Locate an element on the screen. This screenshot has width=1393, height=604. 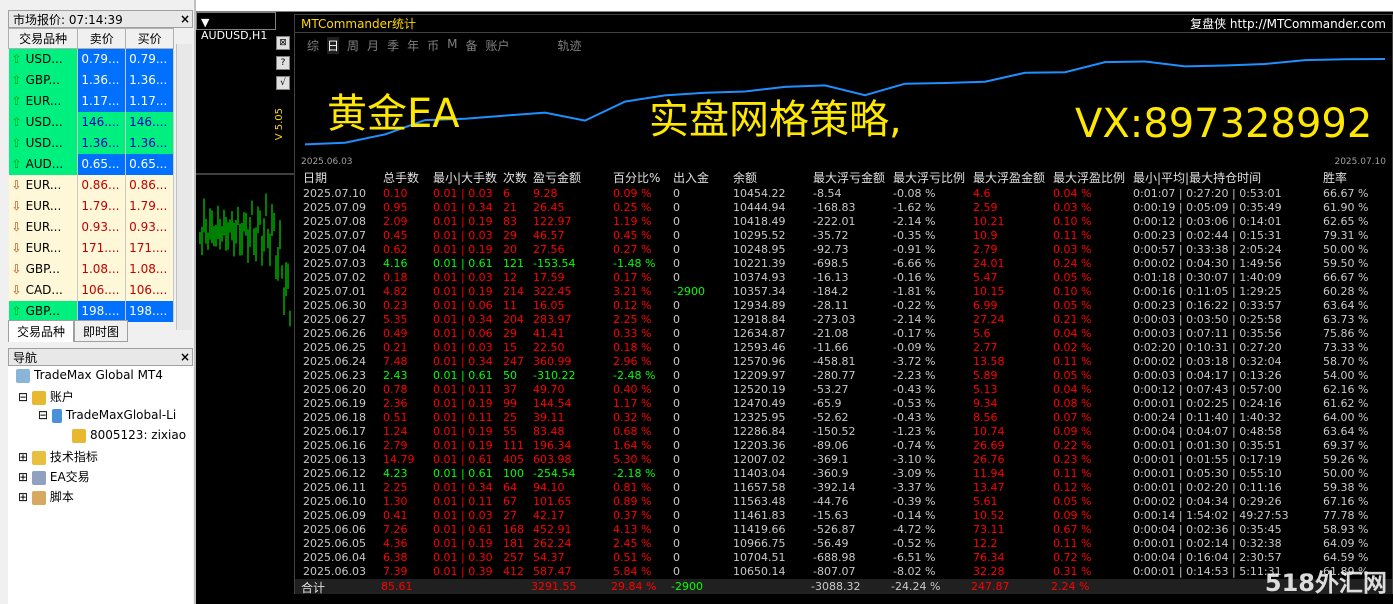
table-cell: 0:00:01 | 0:02:25 | 0:24:16 is located at coordinates (1207, 403).